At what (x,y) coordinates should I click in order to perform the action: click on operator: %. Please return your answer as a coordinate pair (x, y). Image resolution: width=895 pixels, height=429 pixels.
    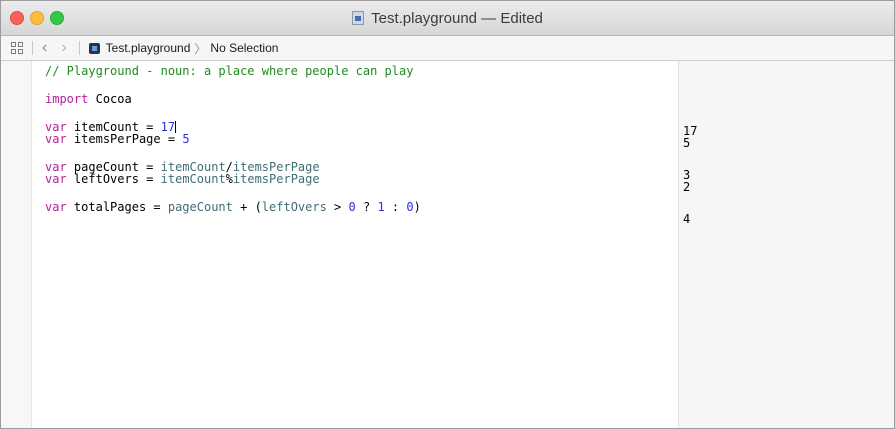
    Looking at the image, I should click on (229, 179).